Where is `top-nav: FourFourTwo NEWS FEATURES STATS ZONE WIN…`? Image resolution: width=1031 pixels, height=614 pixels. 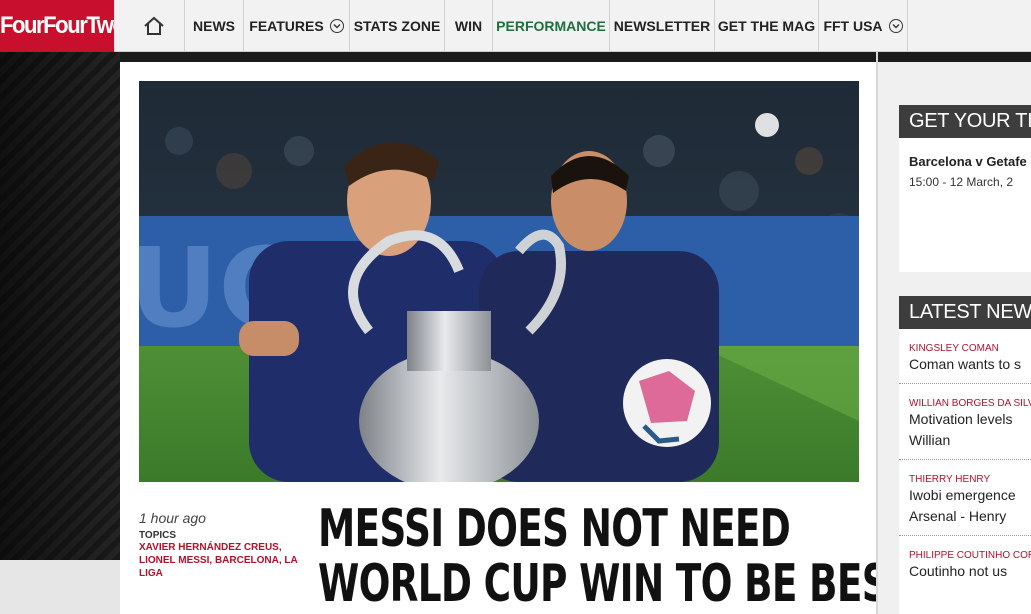 top-nav: FourFourTwo NEWS FEATURES STATS ZONE WIN… is located at coordinates (515, 26).